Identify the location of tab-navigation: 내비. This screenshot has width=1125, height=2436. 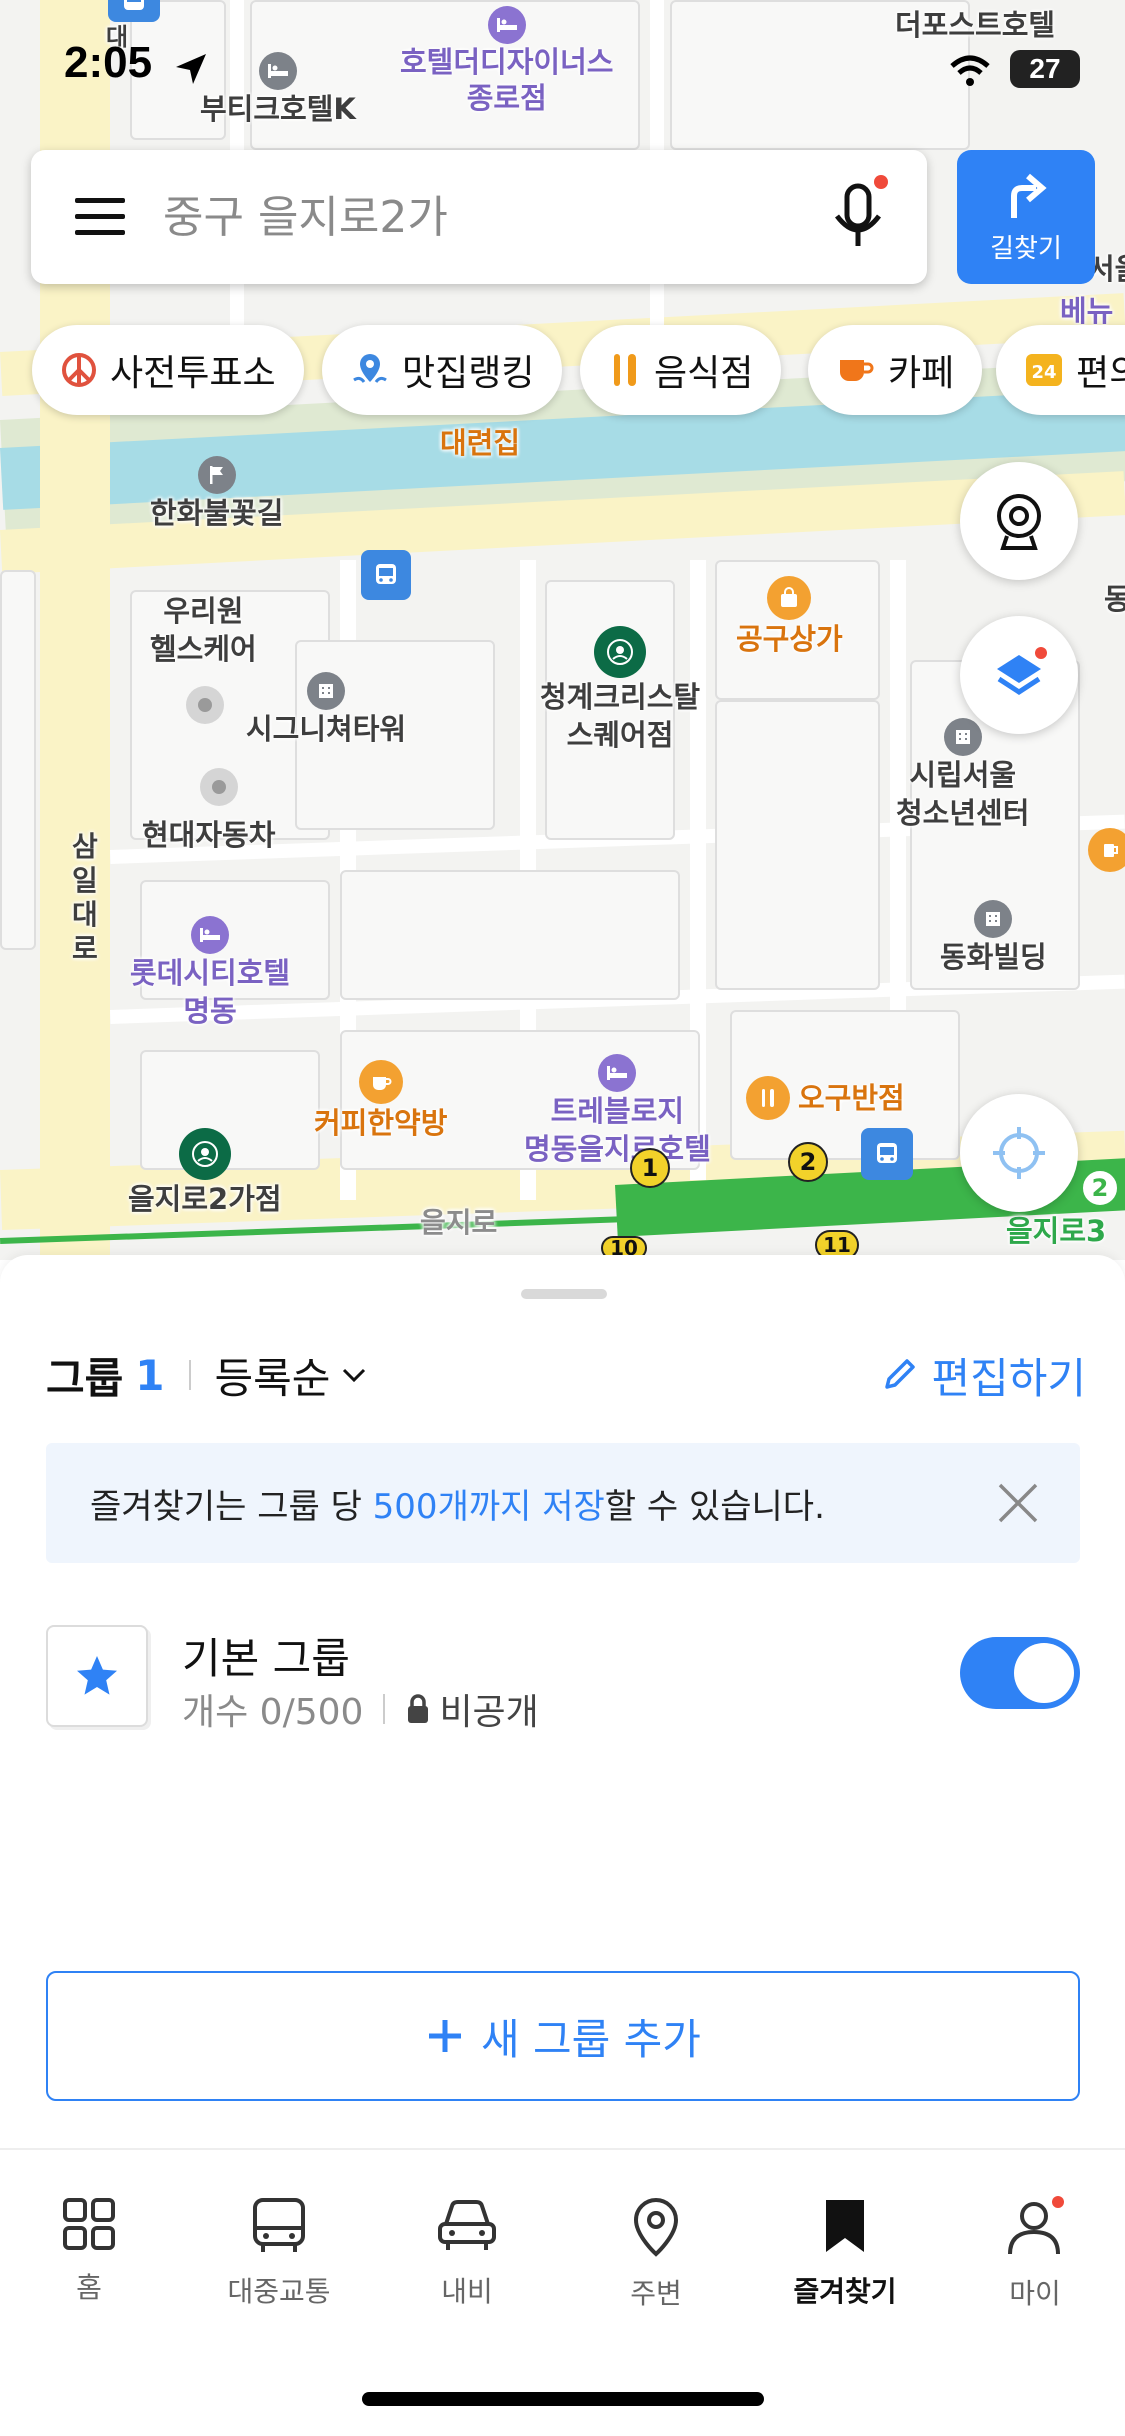
(467, 2253).